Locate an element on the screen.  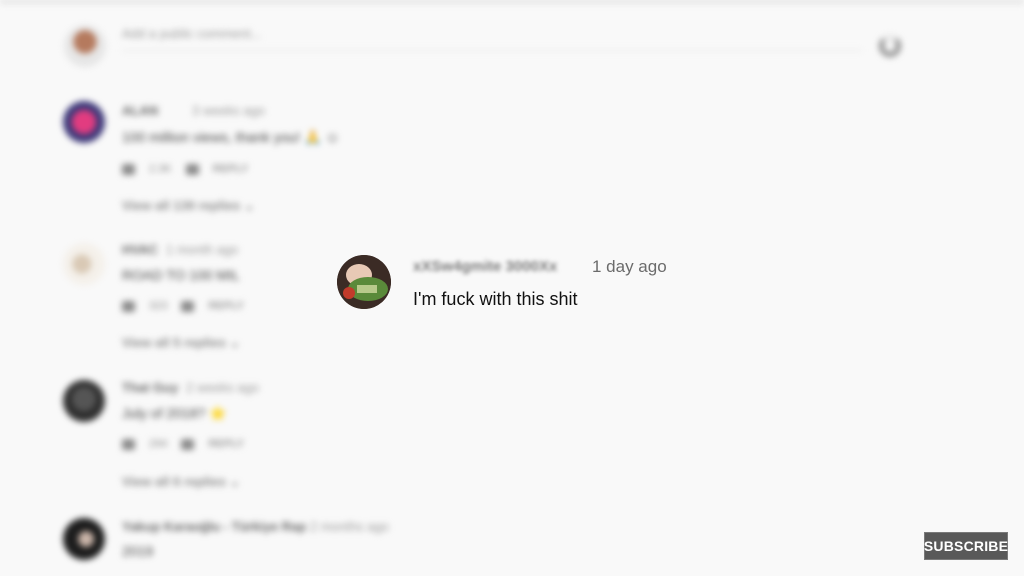
loading-spinner-icon is located at coordinates (890, 46).